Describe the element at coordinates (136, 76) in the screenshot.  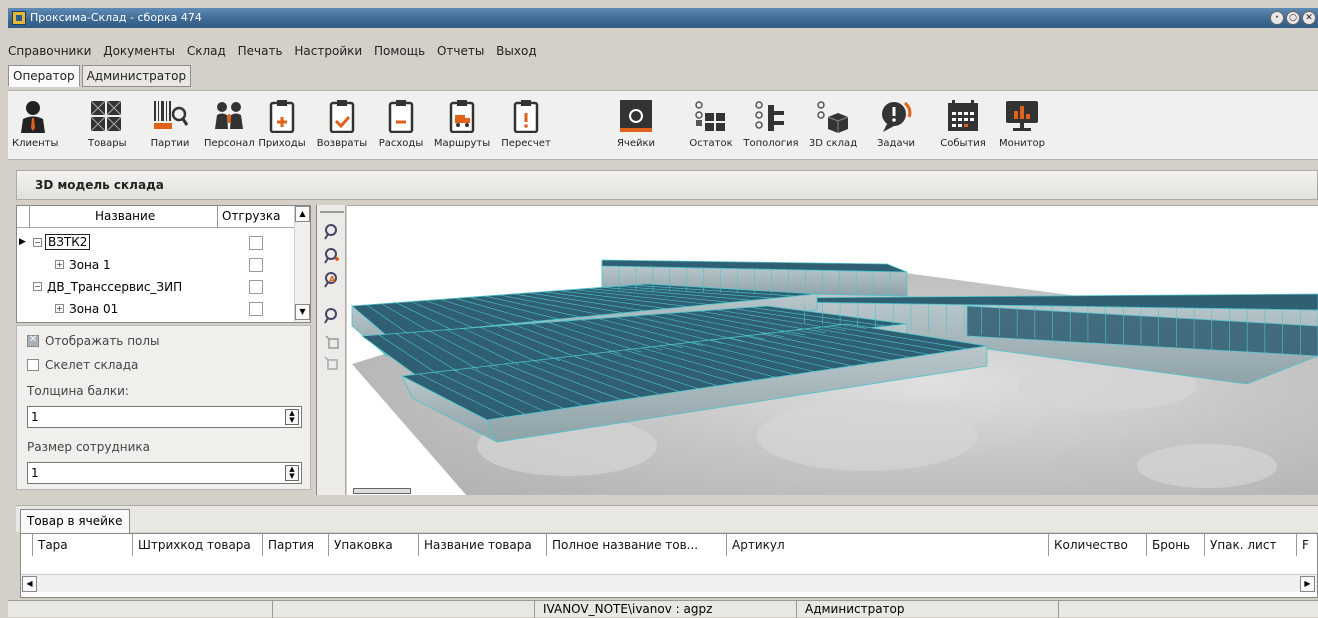
I see `tab-administrator: Администратор` at that location.